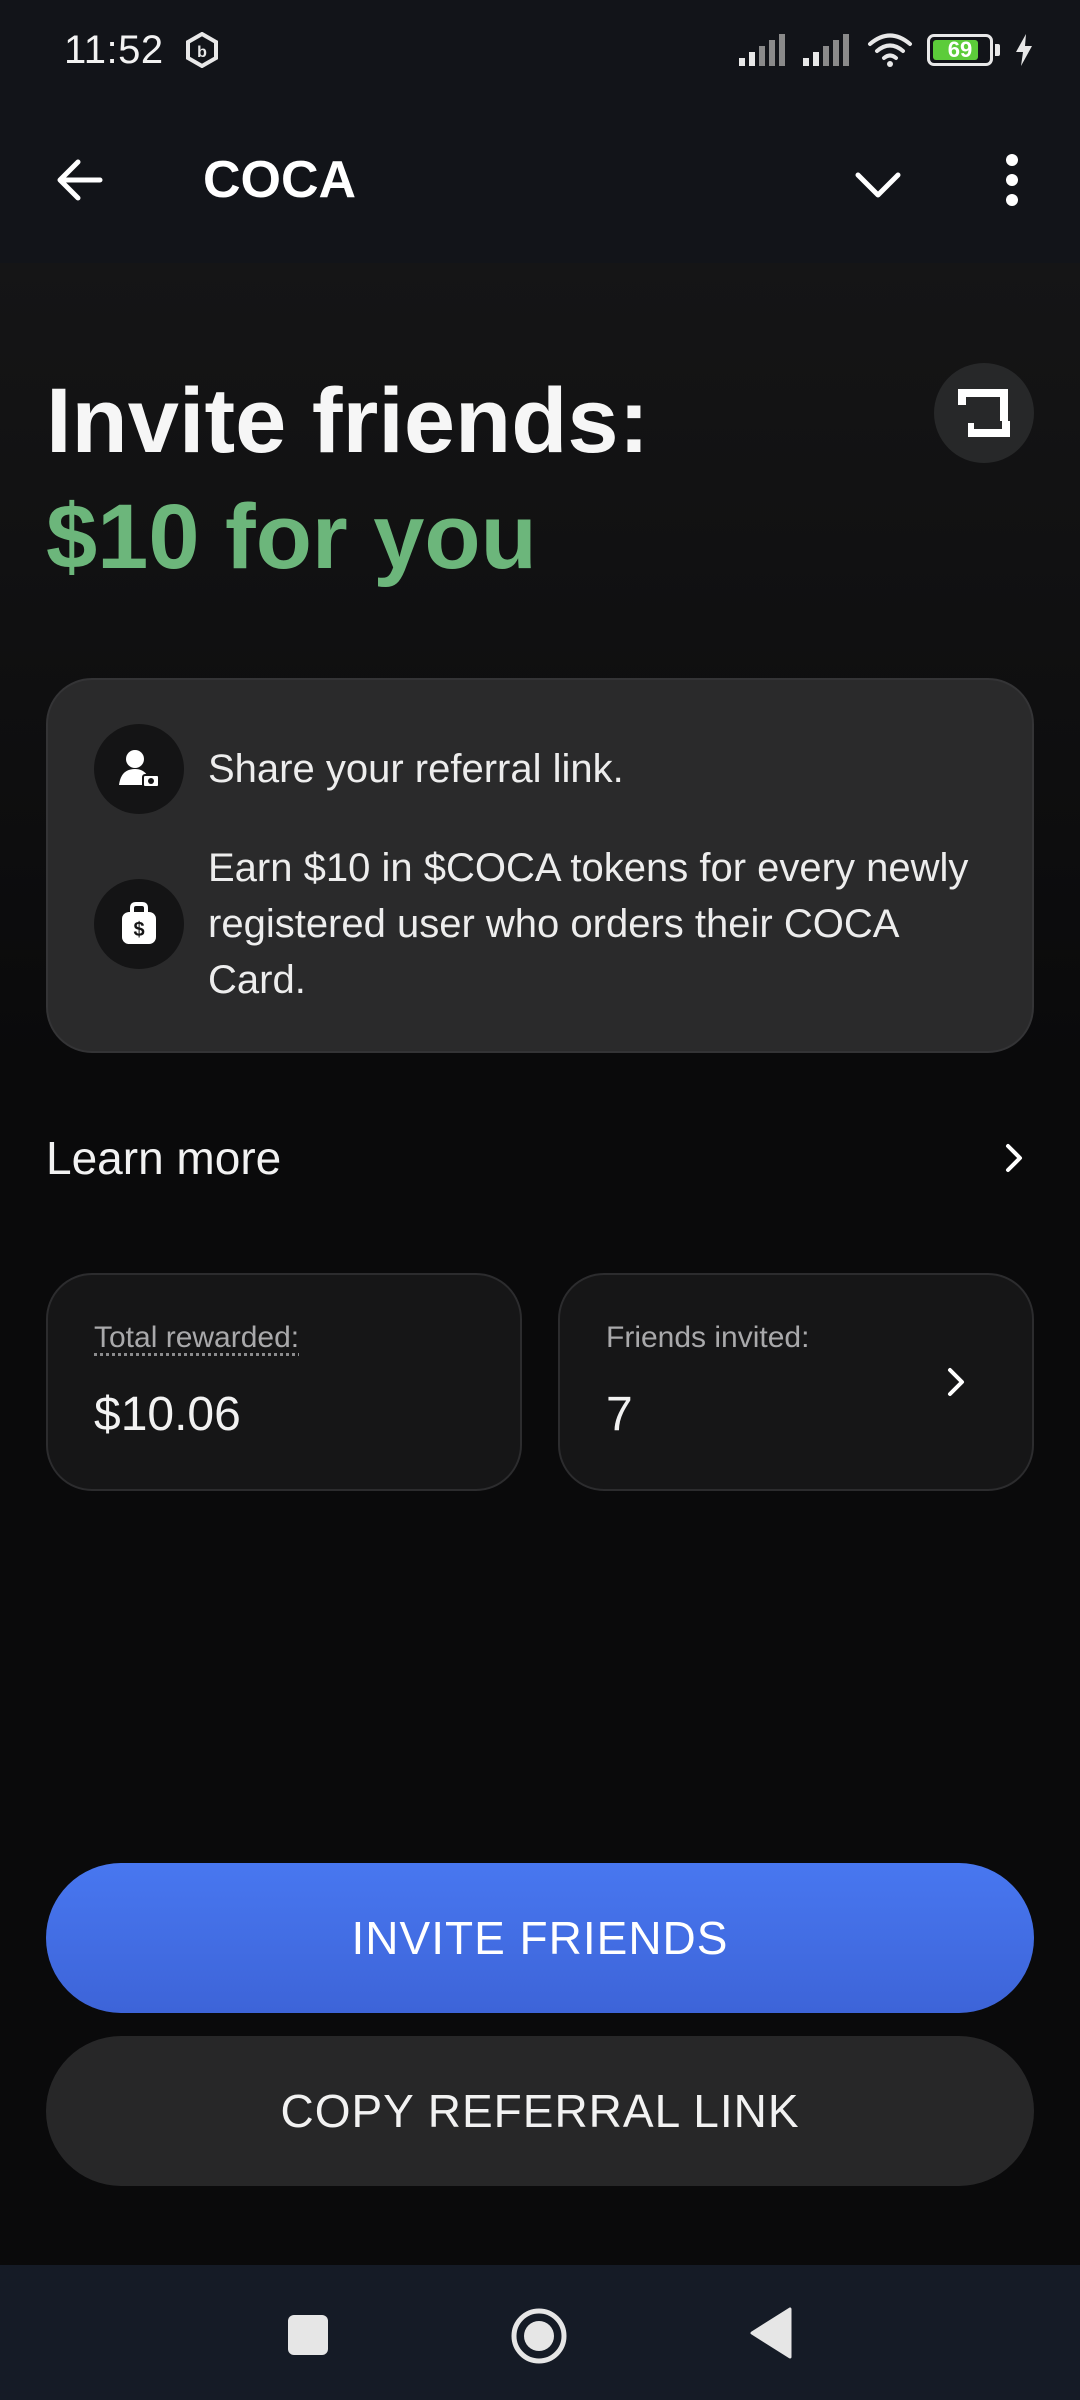 The image size is (1080, 2400). Describe the element at coordinates (708, 1337) in the screenshot. I see `friends-invited-label: Friends invited:` at that location.